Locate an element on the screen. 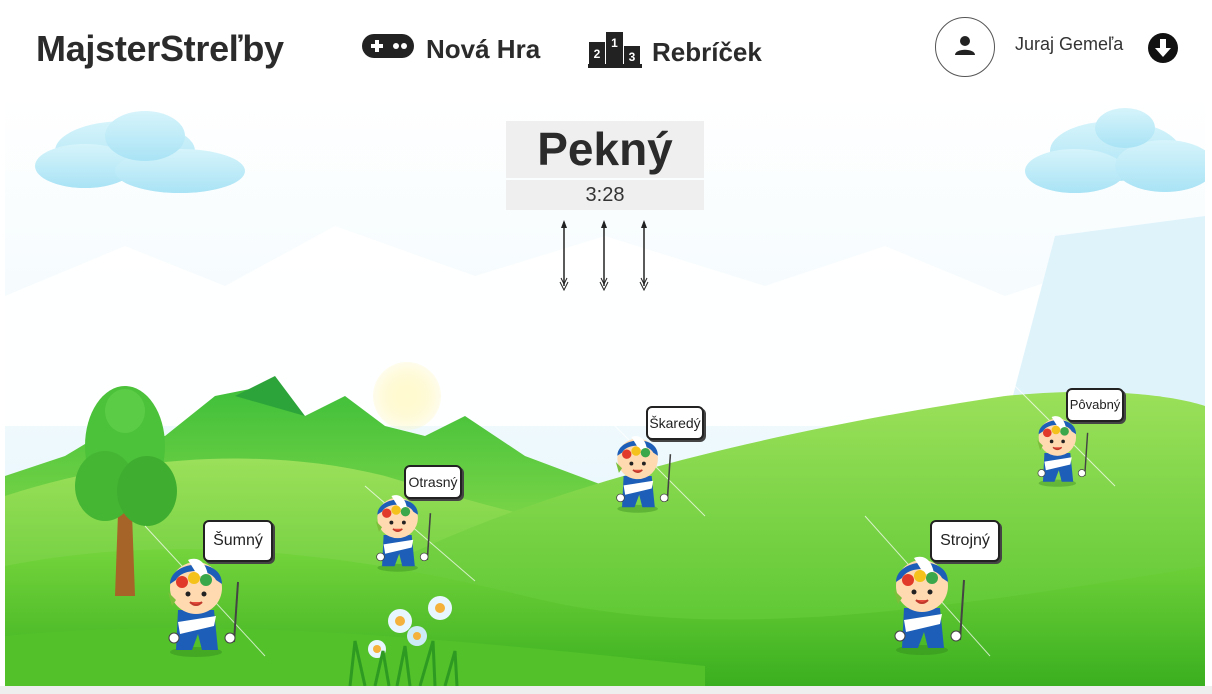 The height and width of the screenshot is (694, 1212). target-word-sign: Strojný is located at coordinates (965, 541).